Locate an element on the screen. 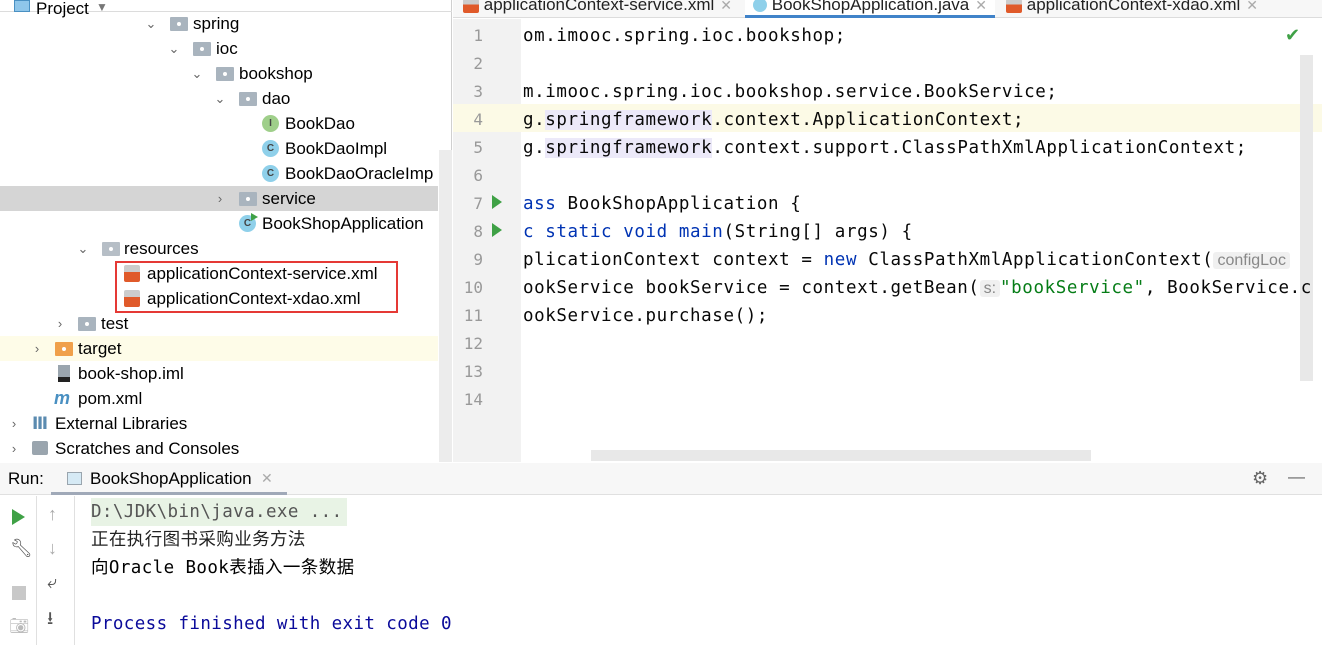 The width and height of the screenshot is (1322, 645). line-number: 9 is located at coordinates (478, 259).